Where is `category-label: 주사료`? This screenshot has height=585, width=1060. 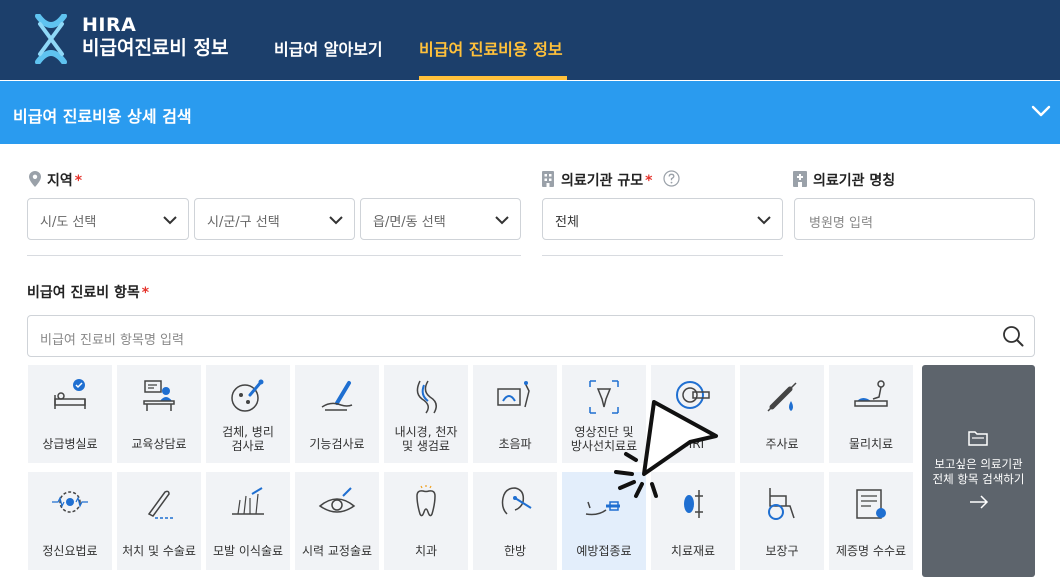 category-label: 주사료 is located at coordinates (782, 444).